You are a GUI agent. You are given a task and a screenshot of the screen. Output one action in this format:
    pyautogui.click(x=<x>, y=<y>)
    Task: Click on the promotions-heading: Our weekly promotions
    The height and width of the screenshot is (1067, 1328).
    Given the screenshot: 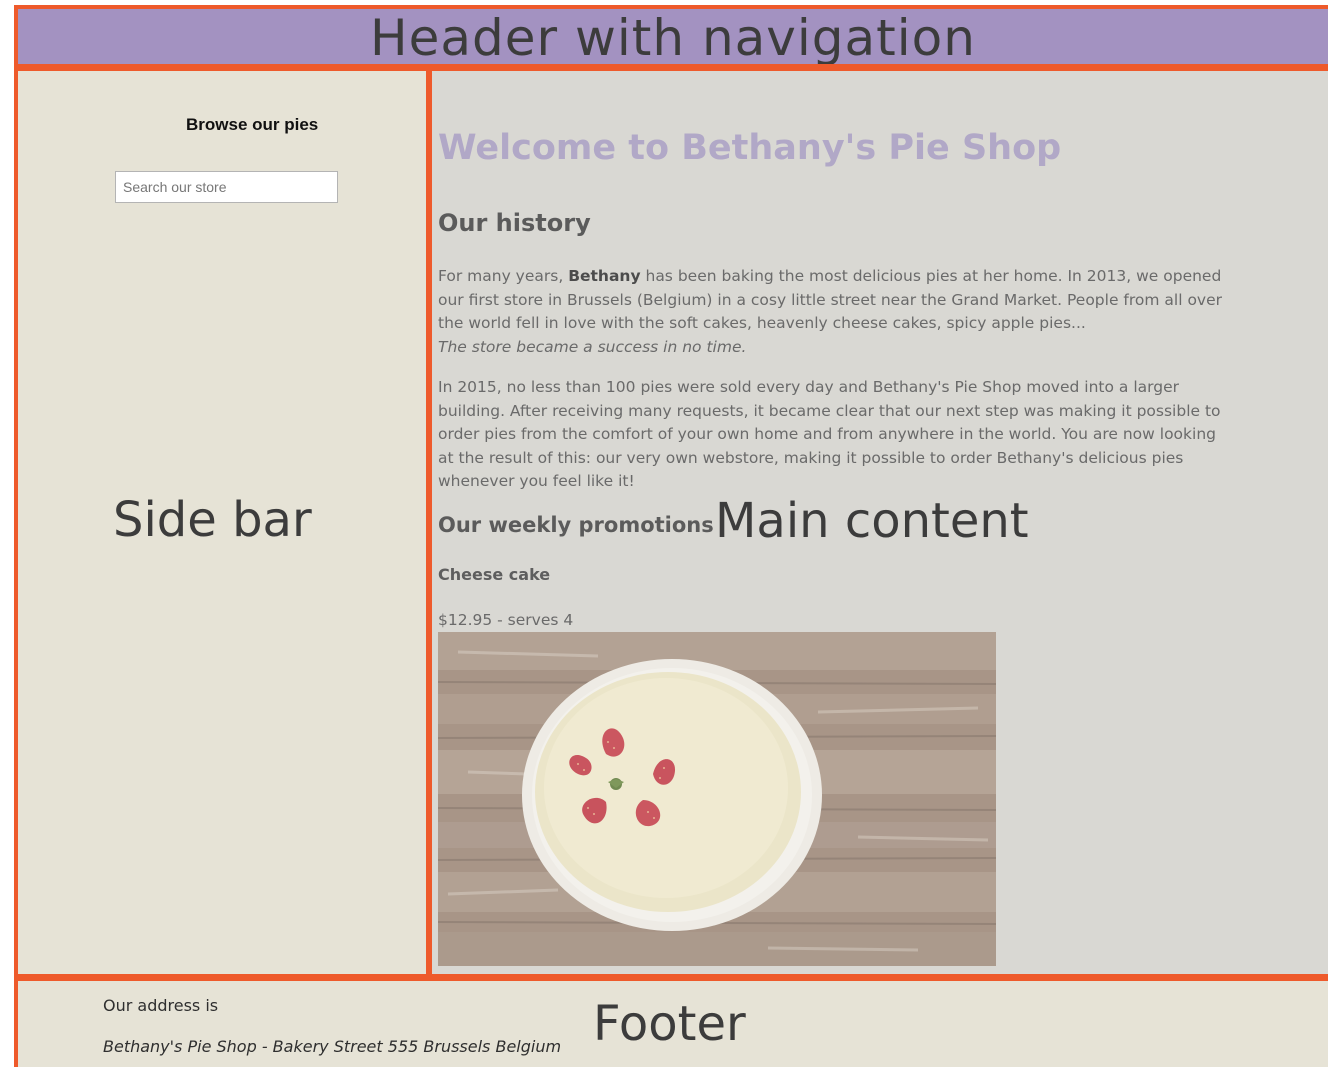 What is the action you would take?
    pyautogui.click(x=576, y=525)
    